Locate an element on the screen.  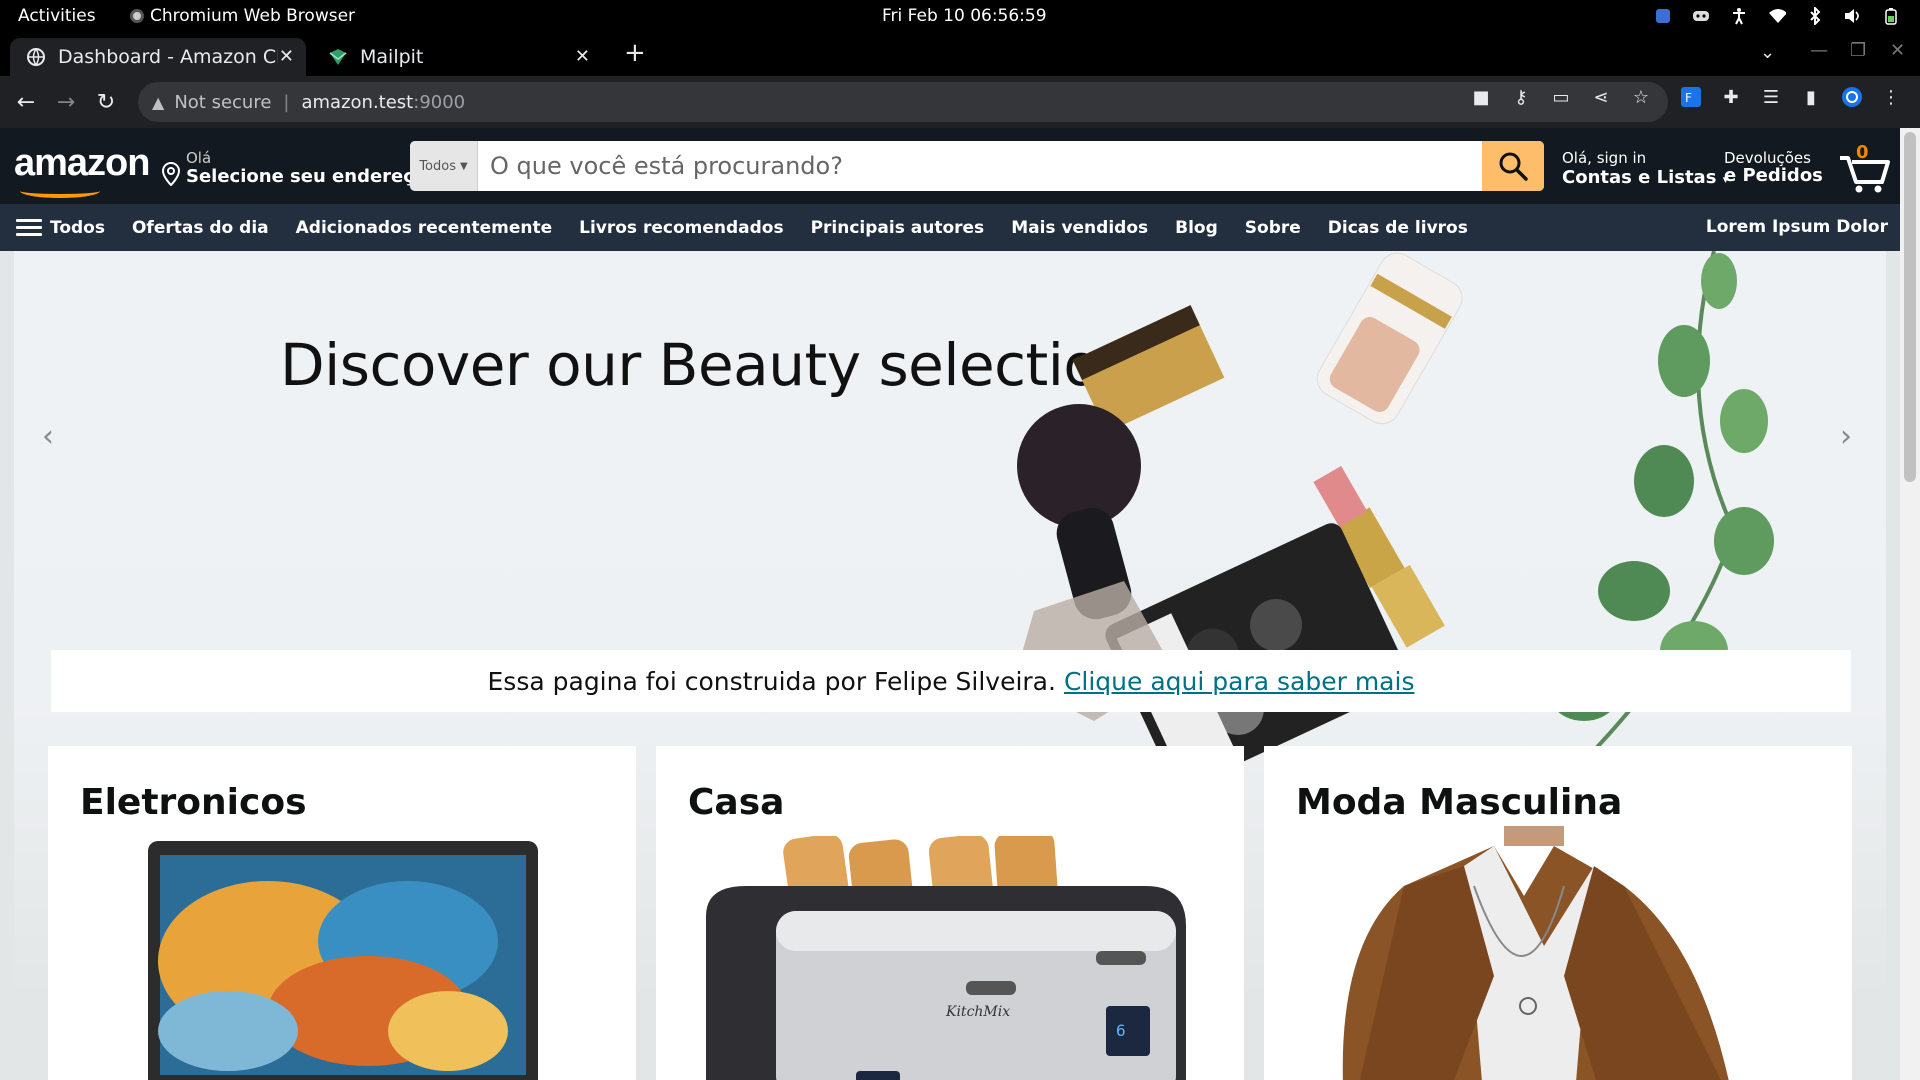
camera-icon: ■ is located at coordinates (1481, 97).